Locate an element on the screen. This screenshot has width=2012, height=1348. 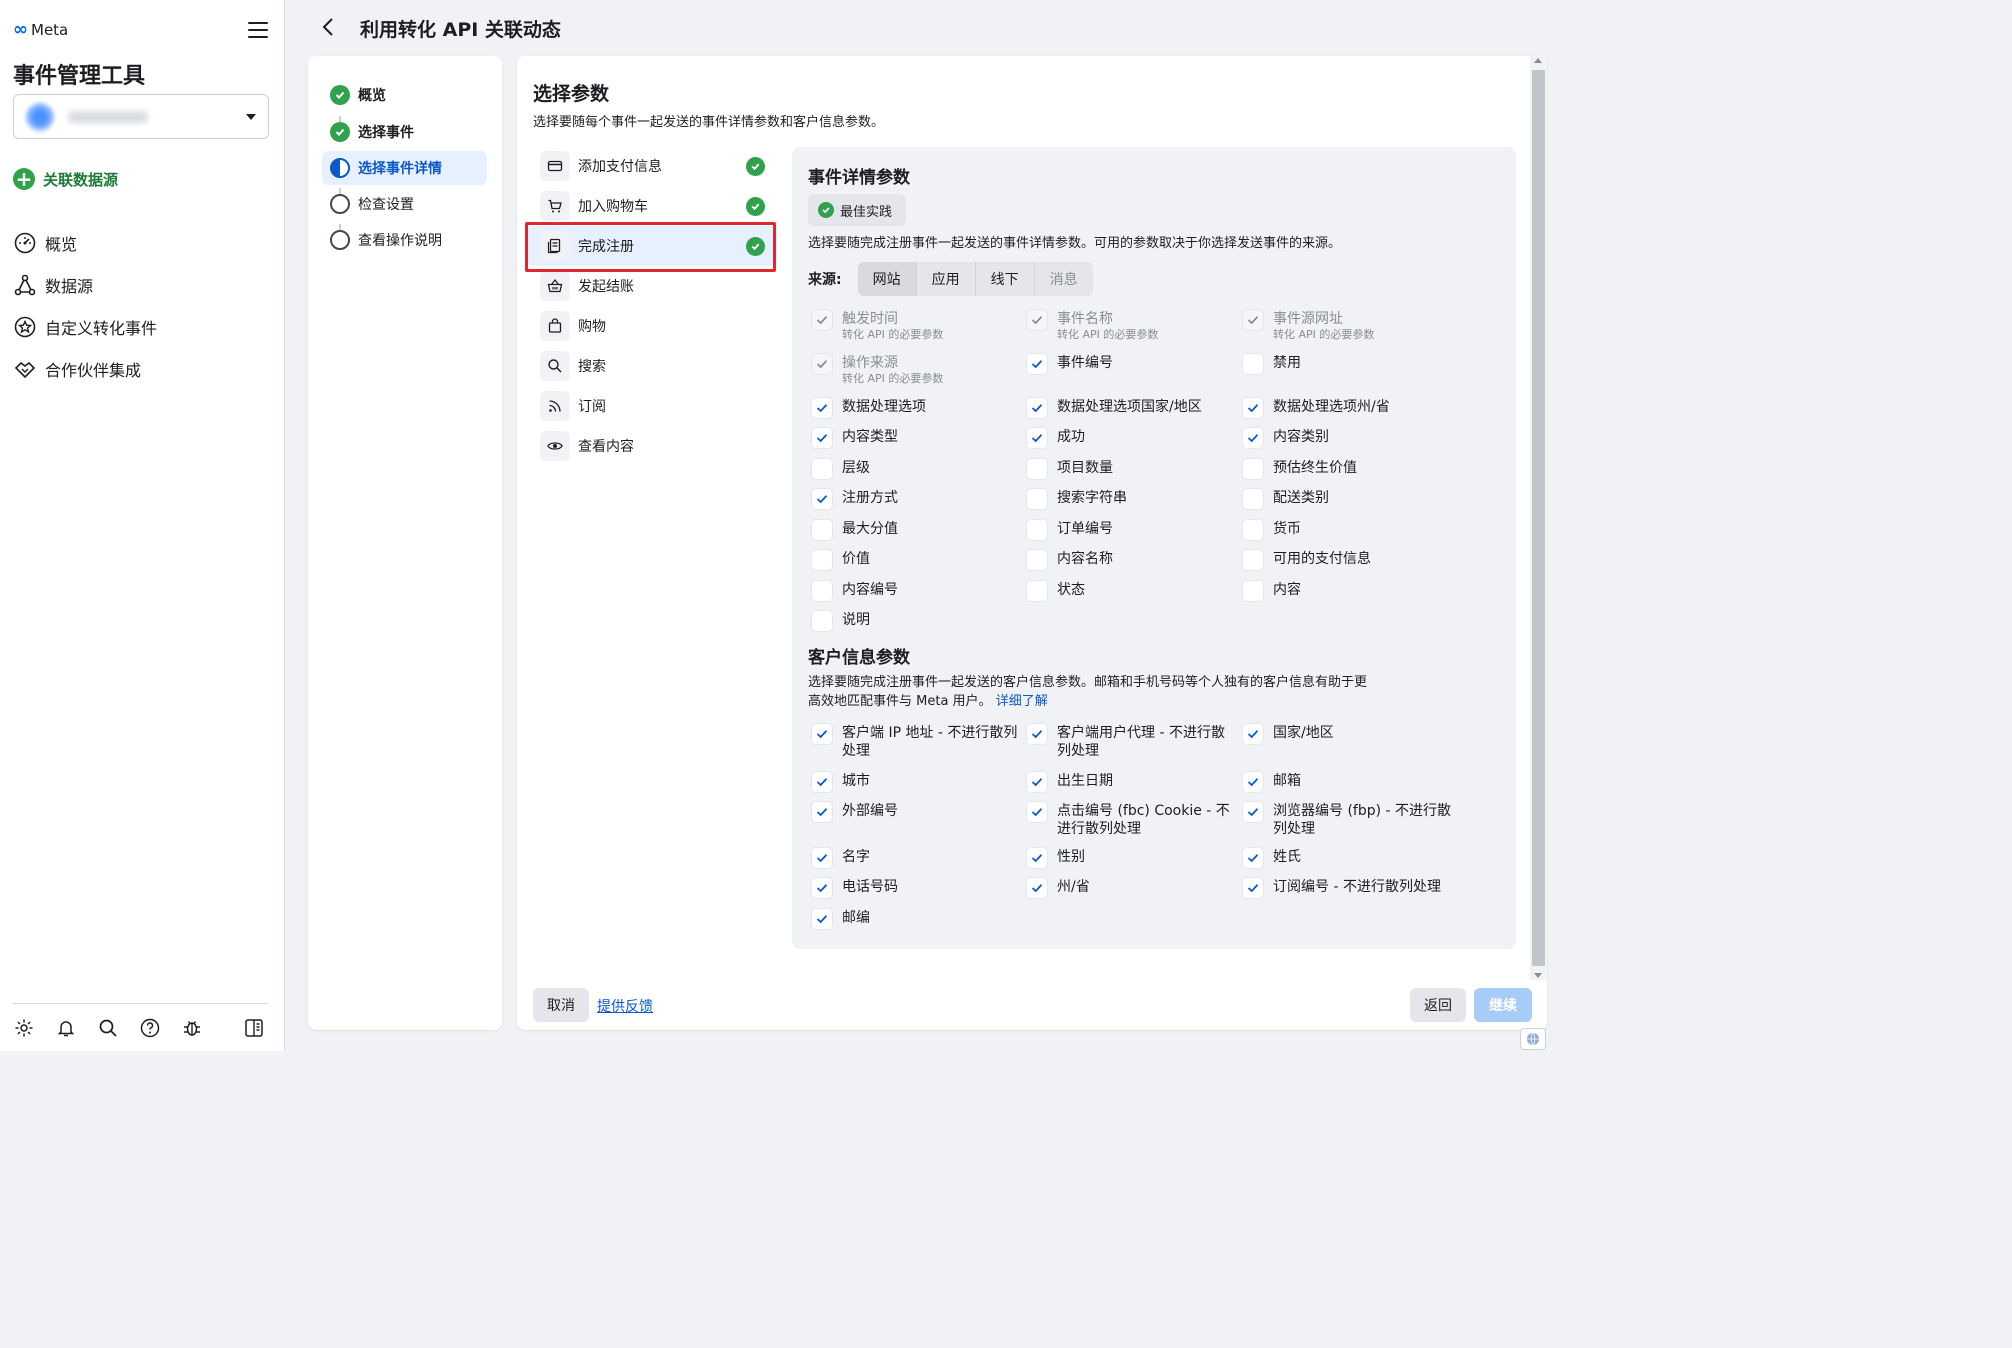
bug-icon is located at coordinates (192, 1028).